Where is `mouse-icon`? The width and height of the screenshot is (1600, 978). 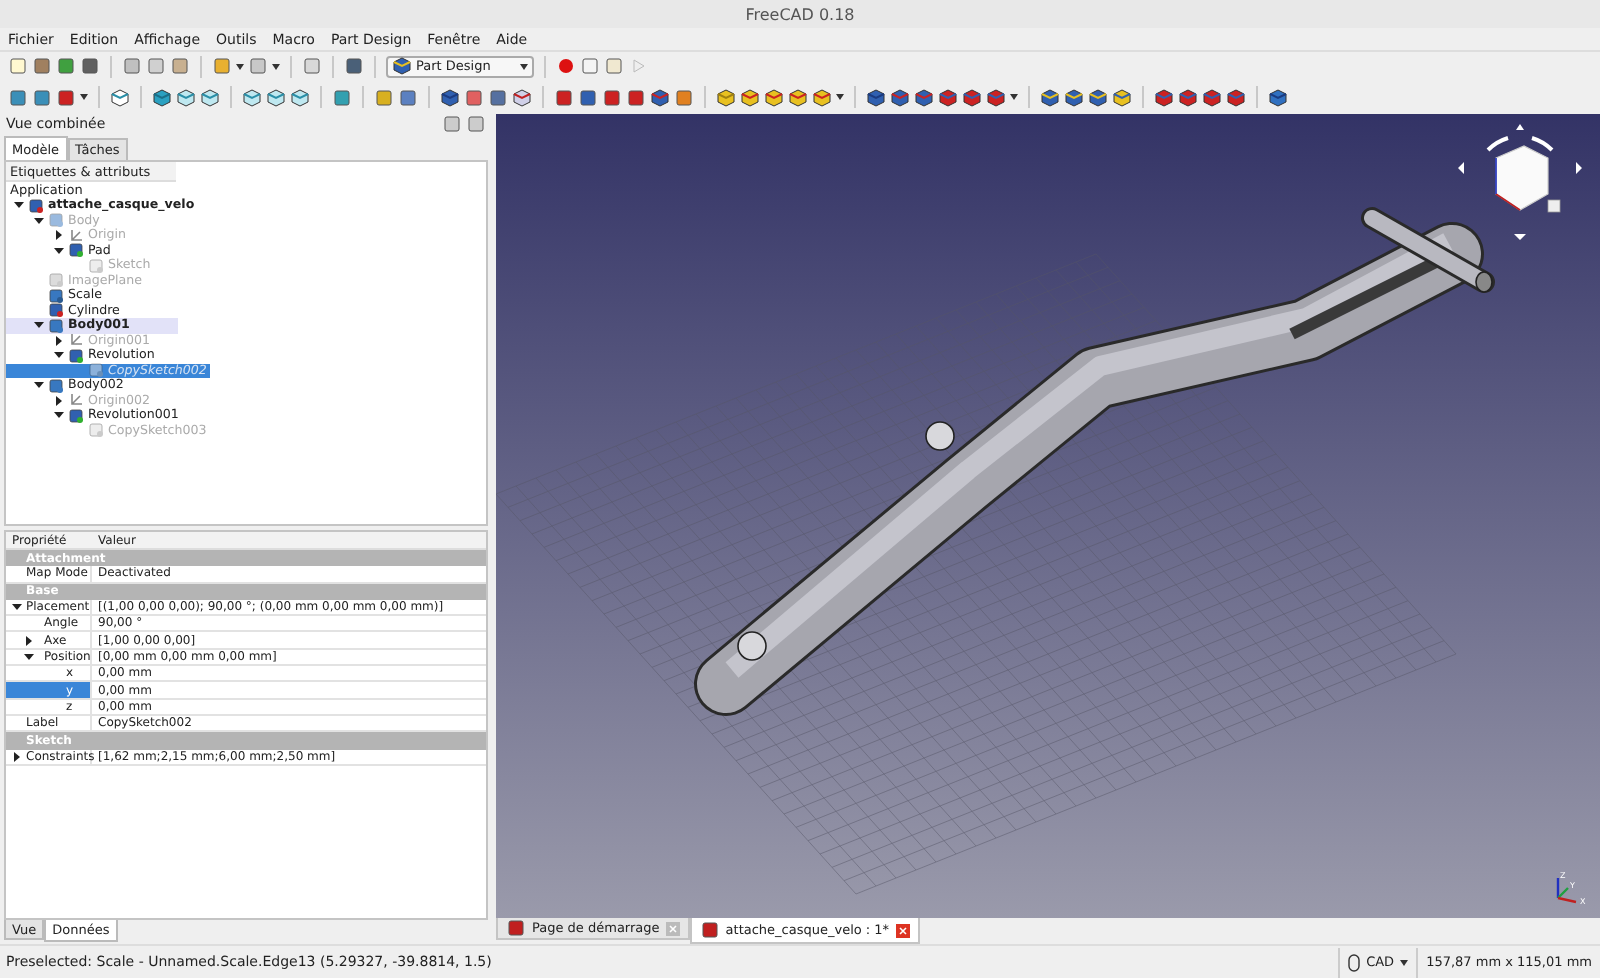 mouse-icon is located at coordinates (1354, 962).